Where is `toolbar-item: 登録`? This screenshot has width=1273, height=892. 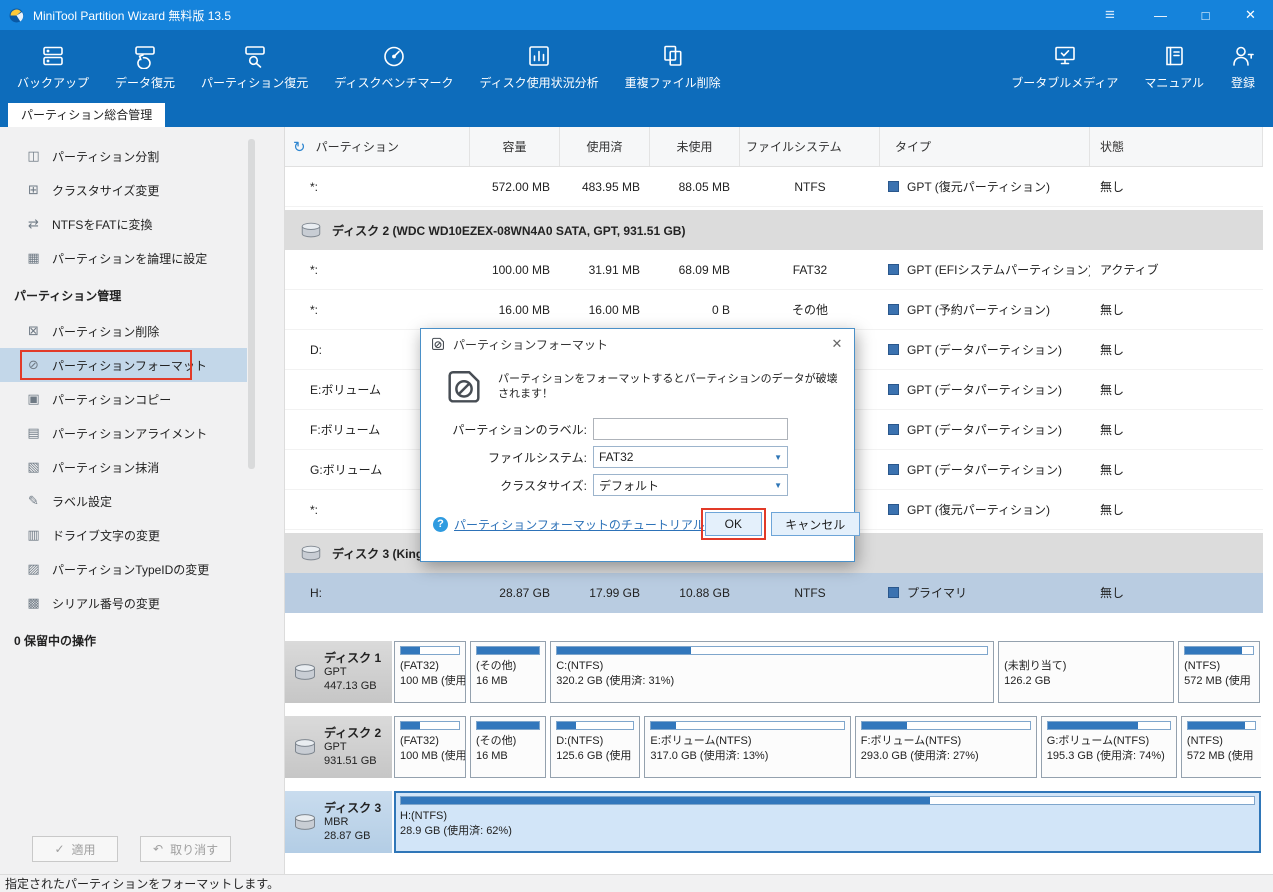 toolbar-item: 登録 is located at coordinates (1243, 66).